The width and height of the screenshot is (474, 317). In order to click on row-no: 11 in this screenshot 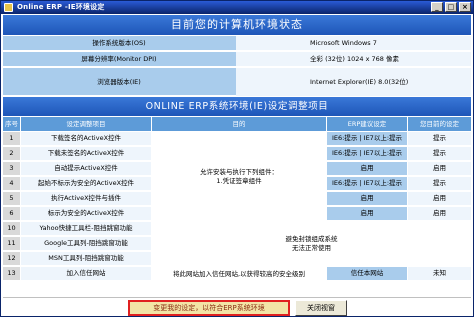, I will do `click(11, 243)`.